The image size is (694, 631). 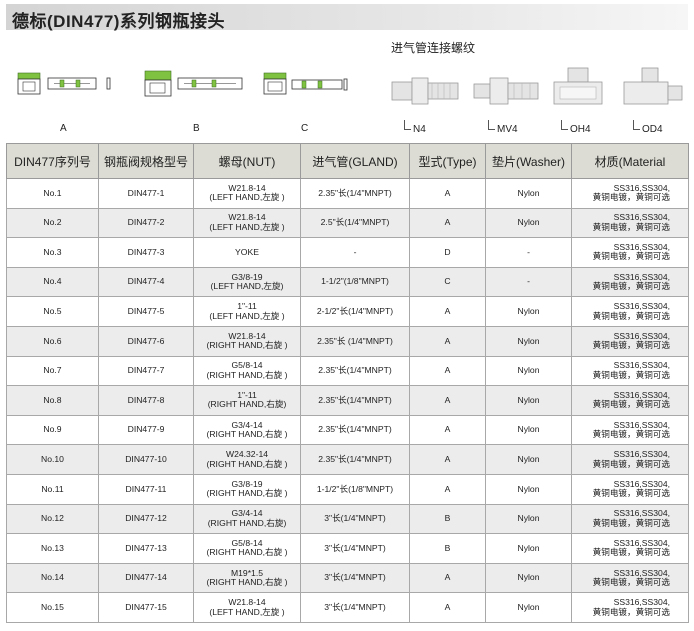 I want to click on cell-serial: No.13, so click(x=52, y=548).